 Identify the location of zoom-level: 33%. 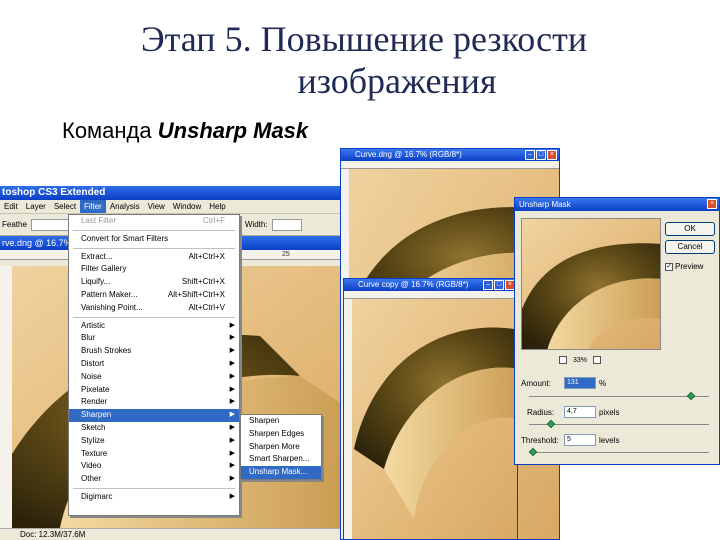
(580, 360).